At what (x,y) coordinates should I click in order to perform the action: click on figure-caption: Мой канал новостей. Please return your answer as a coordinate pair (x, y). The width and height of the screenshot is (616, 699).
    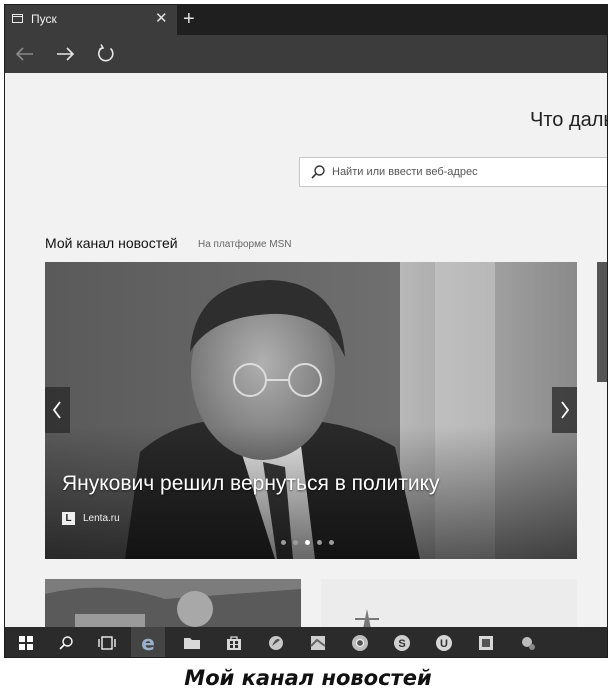
    Looking at the image, I should click on (308, 678).